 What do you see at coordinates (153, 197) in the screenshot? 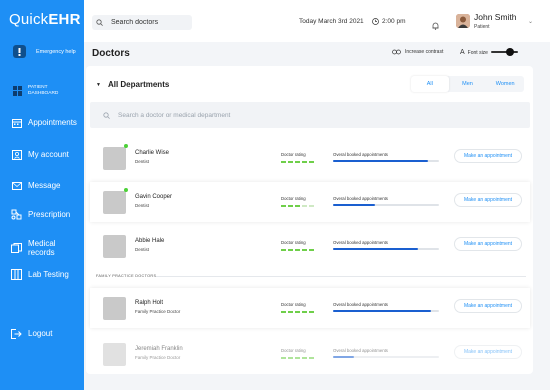
I see `doctor-name: Gavin Cooper` at bounding box center [153, 197].